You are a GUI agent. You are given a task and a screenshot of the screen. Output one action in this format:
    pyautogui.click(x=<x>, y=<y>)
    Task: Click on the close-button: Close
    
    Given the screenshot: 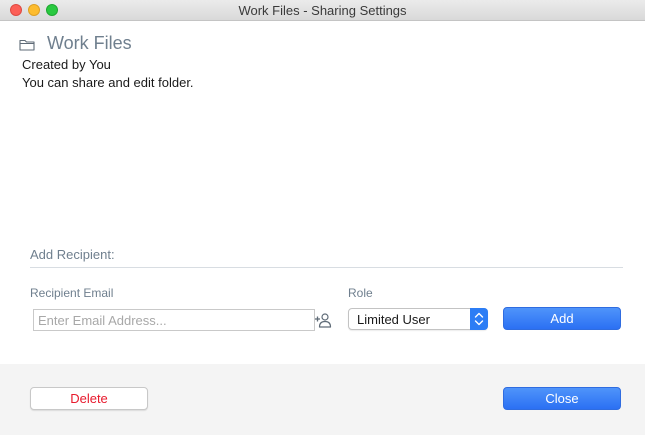 What is the action you would take?
    pyautogui.click(x=562, y=398)
    